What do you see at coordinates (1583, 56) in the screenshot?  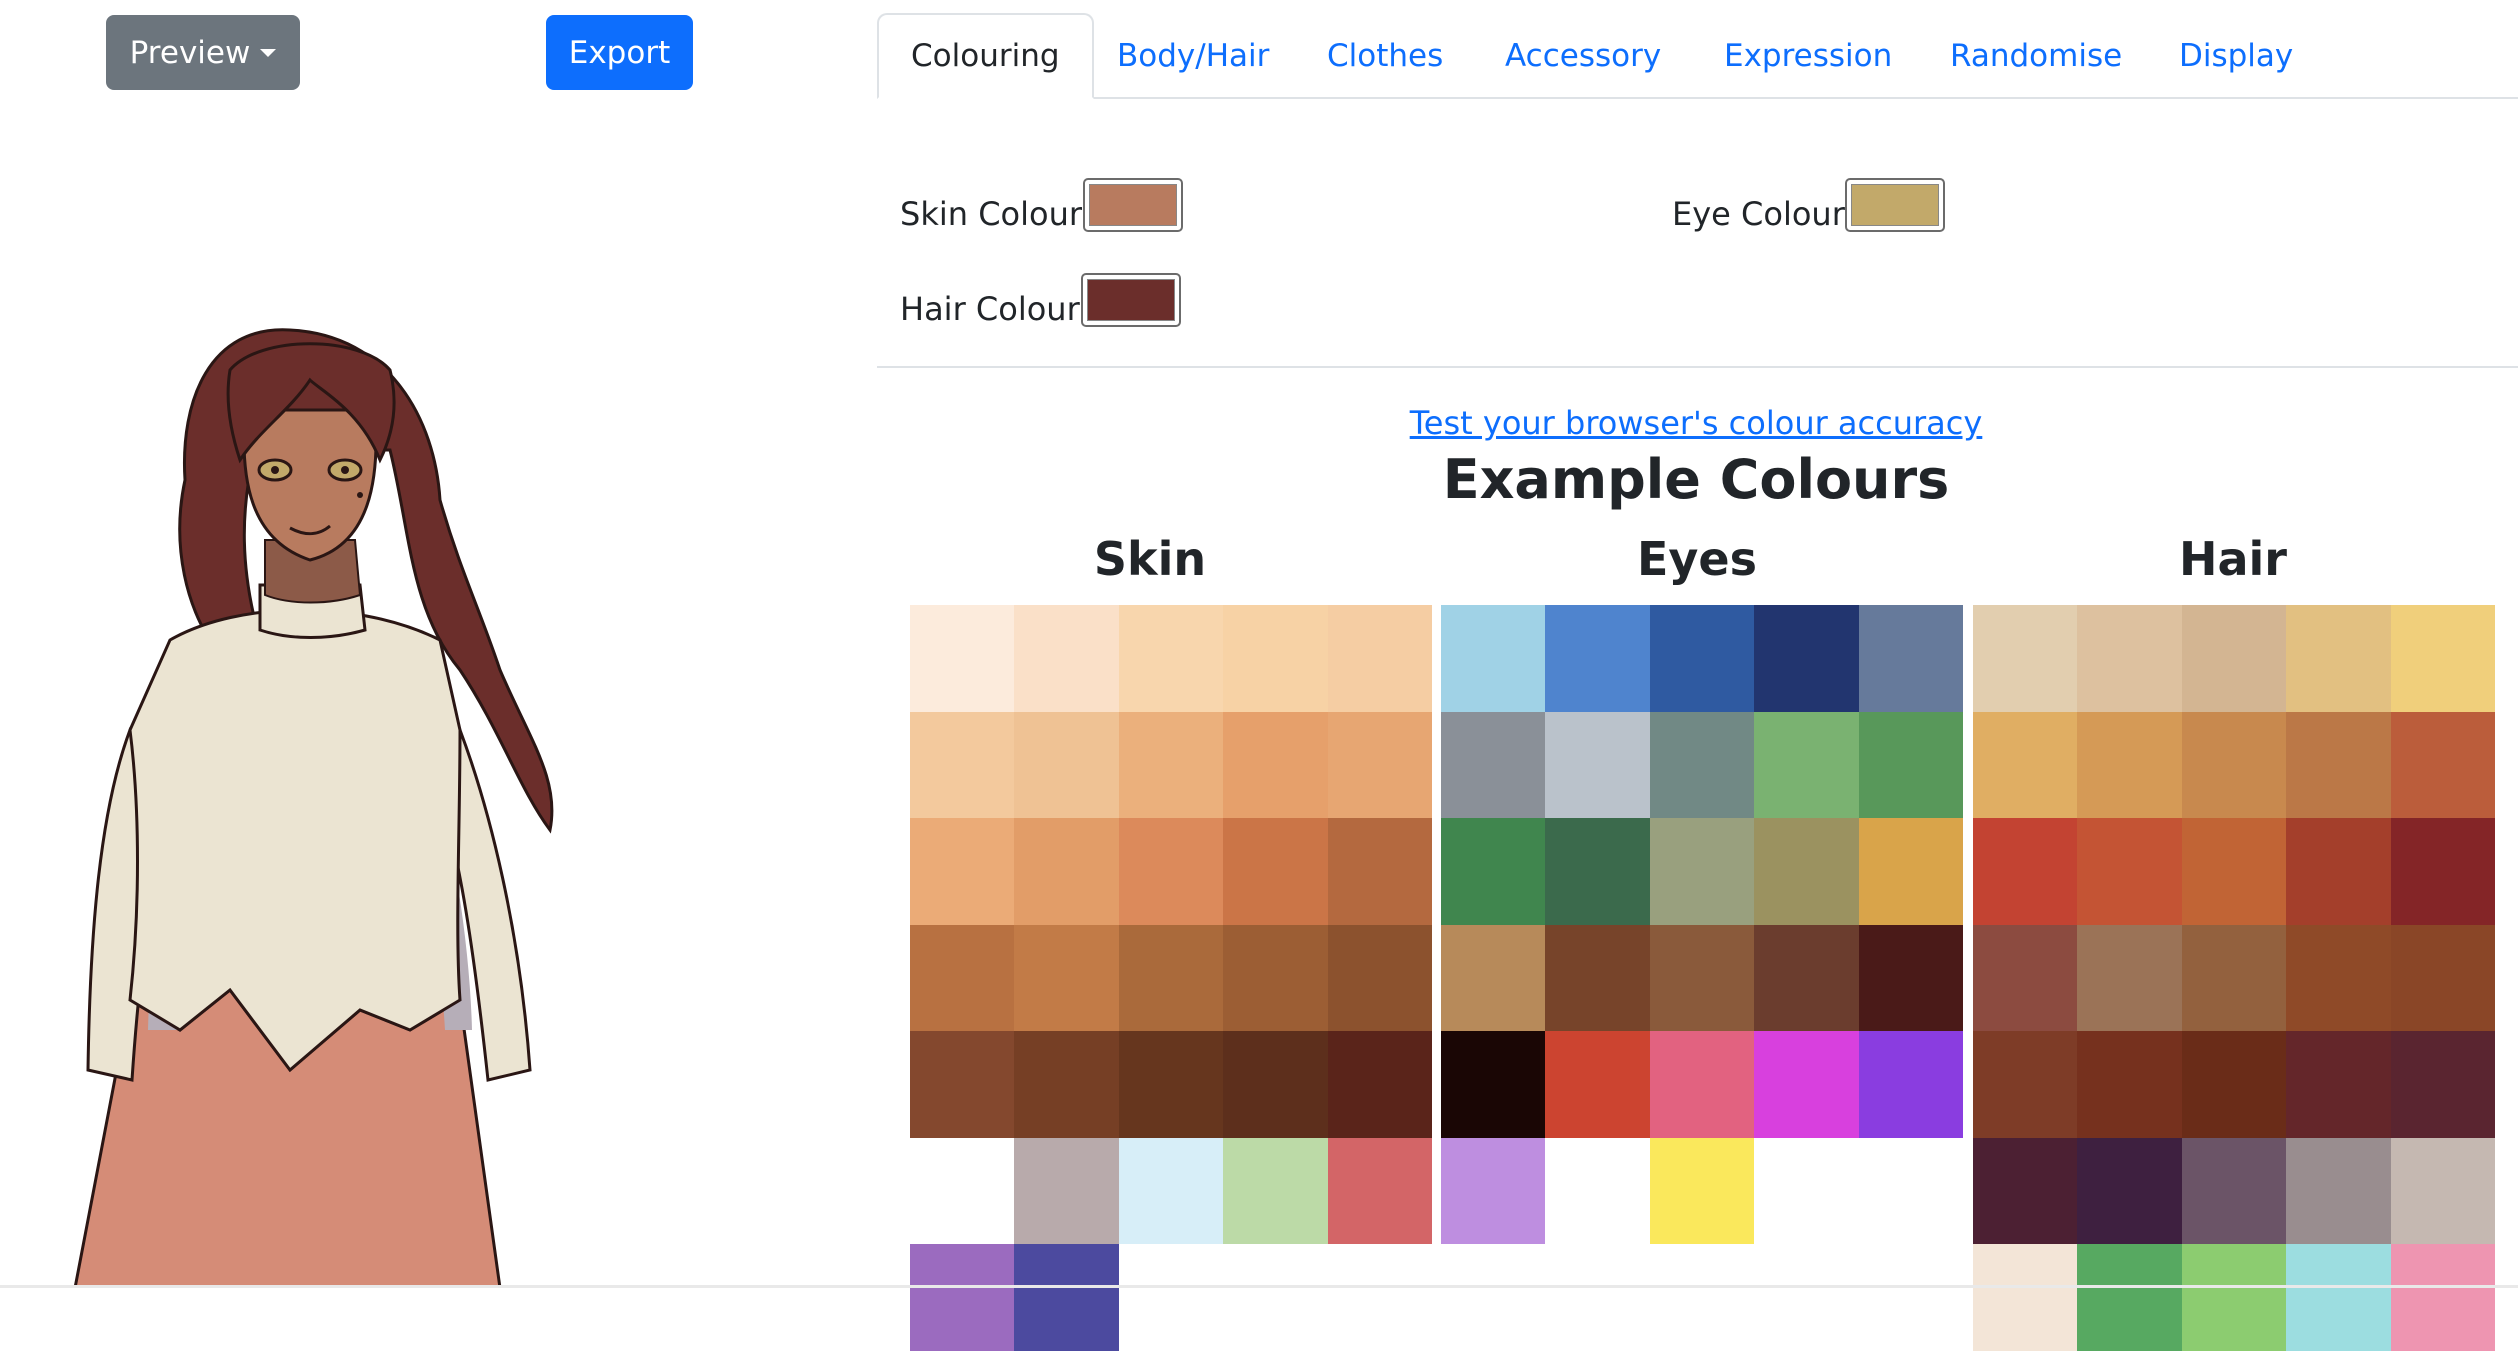 I see `tab-accessory: Accessory` at bounding box center [1583, 56].